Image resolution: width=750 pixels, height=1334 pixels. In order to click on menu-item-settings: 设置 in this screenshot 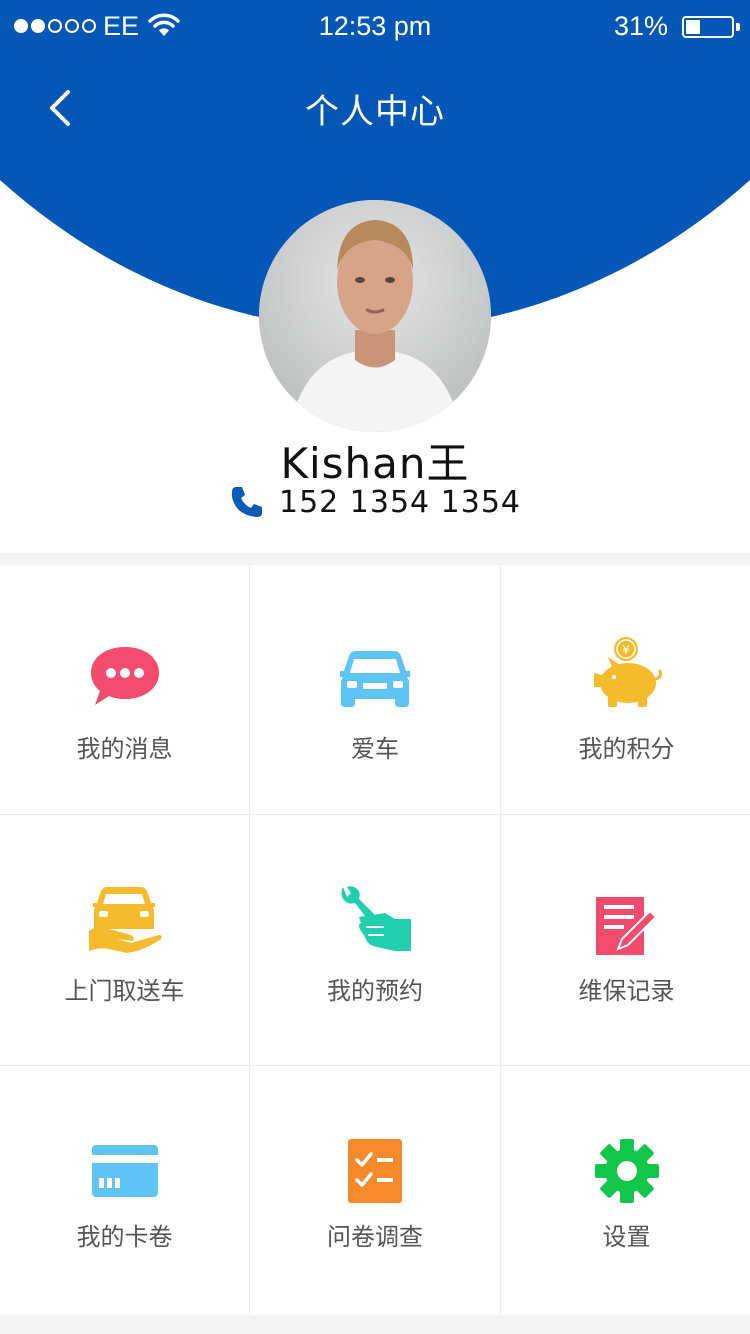, I will do `click(625, 1190)`.